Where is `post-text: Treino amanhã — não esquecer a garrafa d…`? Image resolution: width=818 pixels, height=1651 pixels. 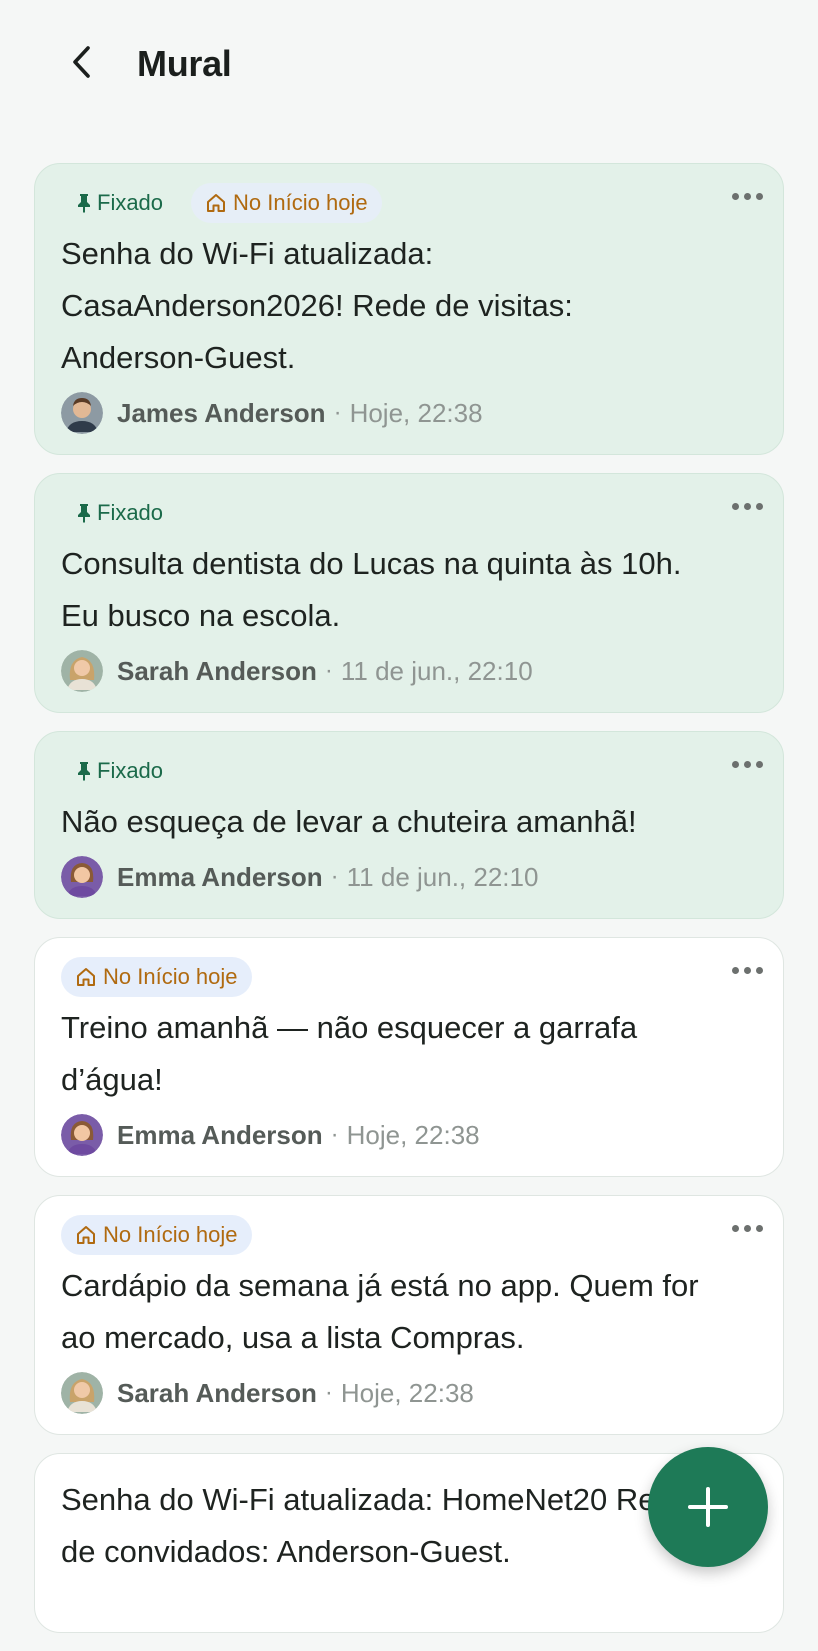
post-text: Treino amanhã — não esquecer a garrafa d… is located at coordinates (349, 1053).